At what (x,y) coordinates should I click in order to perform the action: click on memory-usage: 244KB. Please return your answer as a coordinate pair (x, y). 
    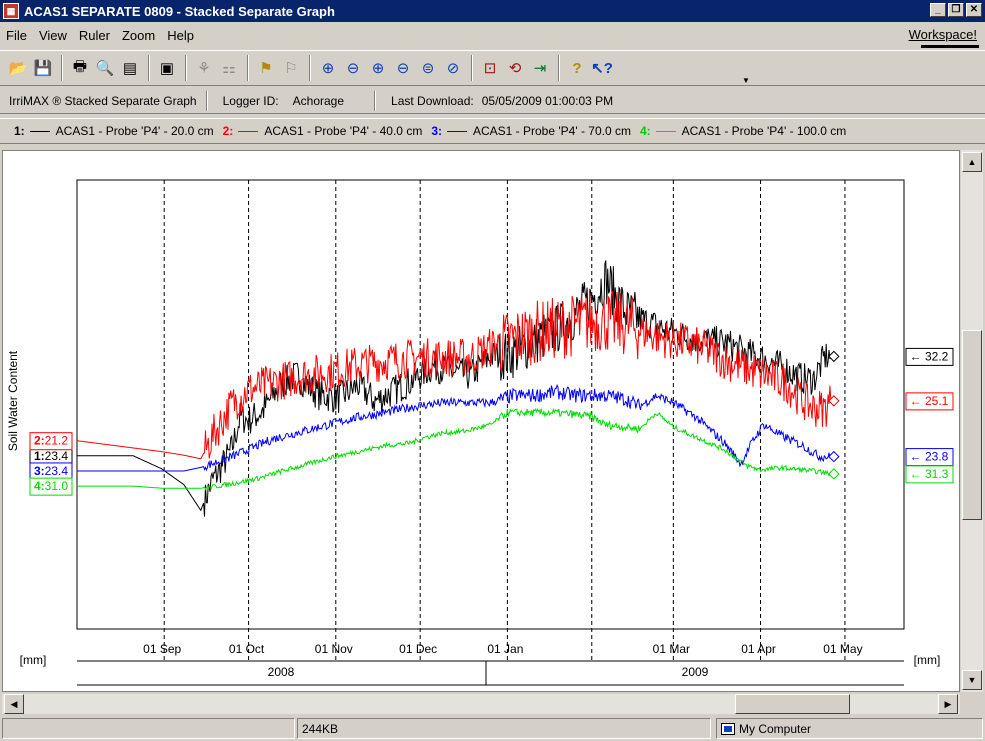
    Looking at the image, I should click on (320, 728).